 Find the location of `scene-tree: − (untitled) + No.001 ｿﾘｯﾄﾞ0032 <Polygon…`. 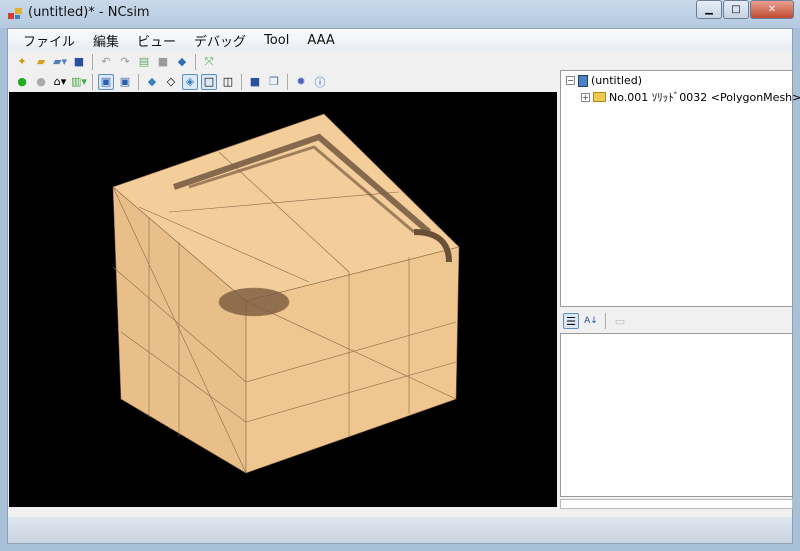

scene-tree: − (untitled) + No.001 ｿﾘｯﾄﾞ0032 <Polygon… is located at coordinates (680, 188).